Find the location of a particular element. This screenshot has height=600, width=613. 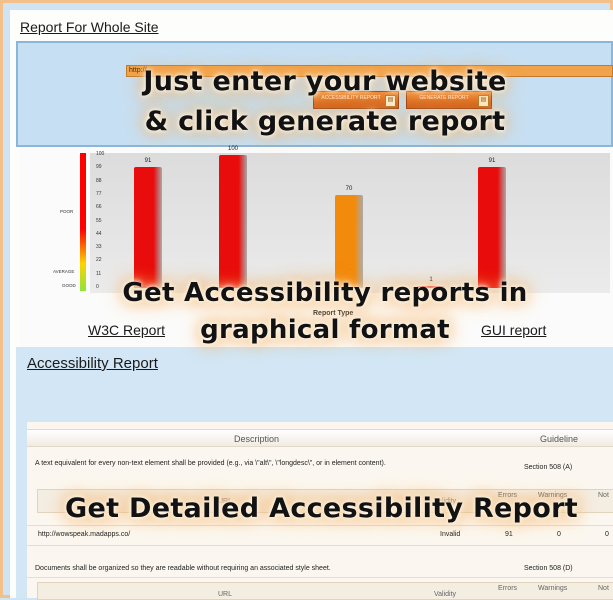

chart-bar-value-label: 100 is located at coordinates (232, 149).